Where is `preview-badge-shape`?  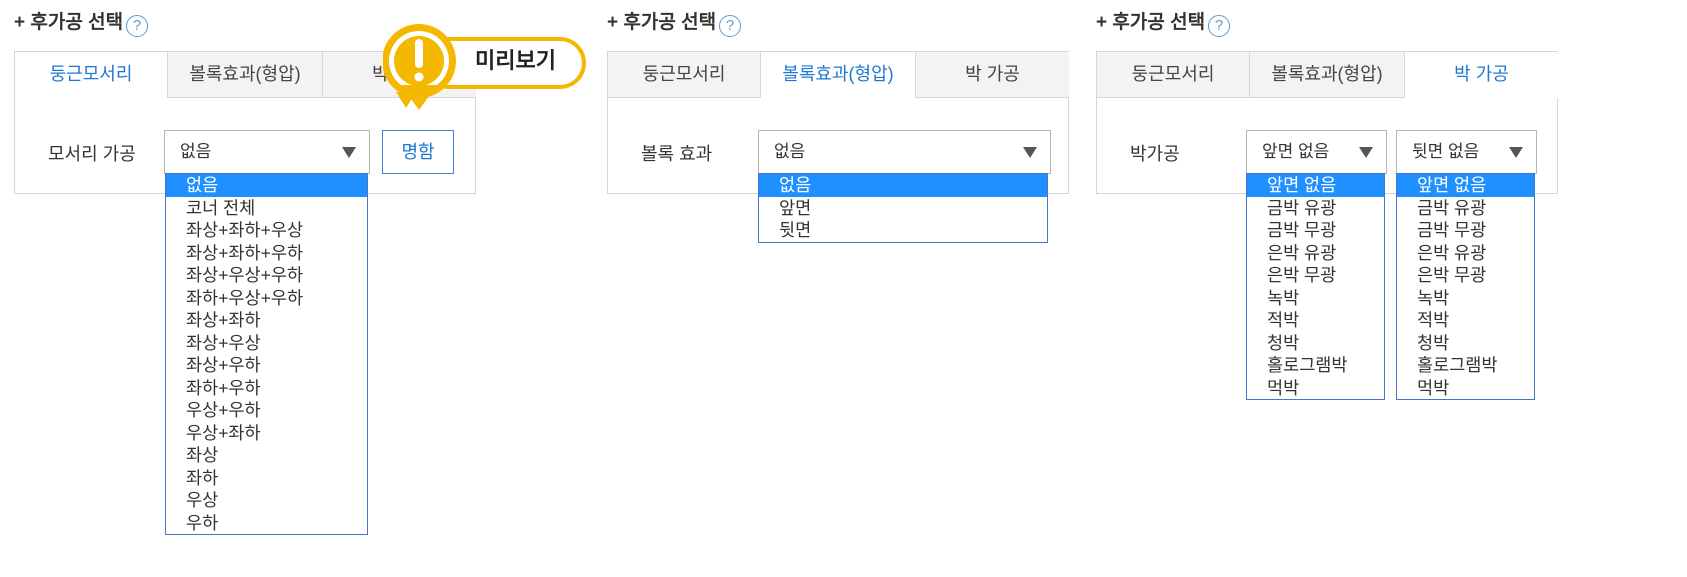
preview-badge-shape is located at coordinates (484, 67).